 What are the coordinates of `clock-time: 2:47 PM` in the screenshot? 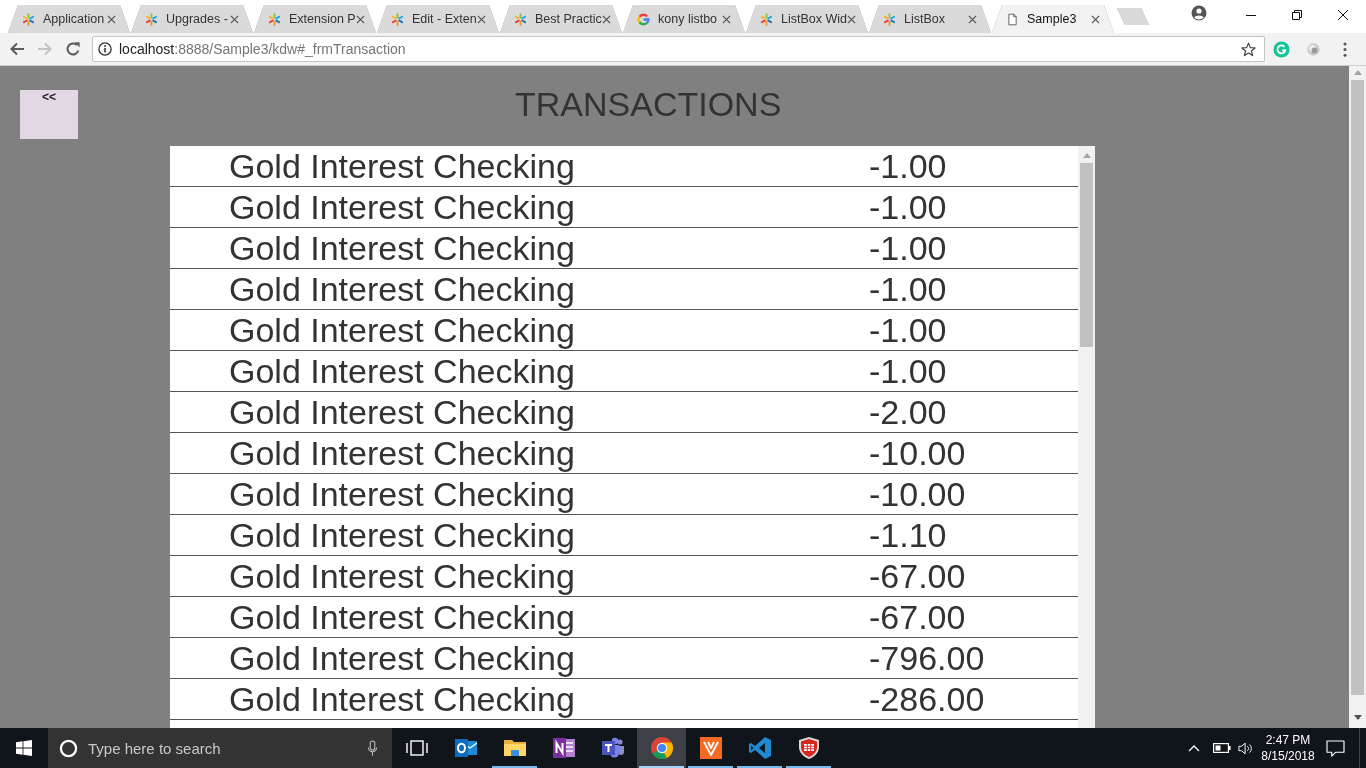 It's located at (1288, 740).